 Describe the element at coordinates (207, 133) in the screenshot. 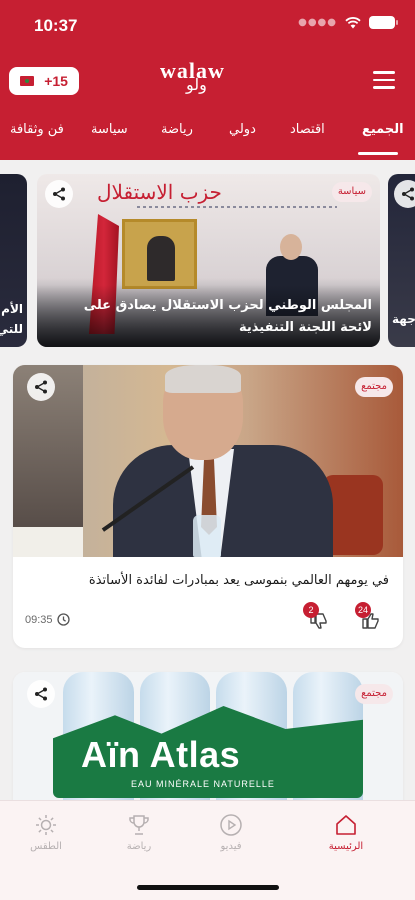

I see `category-tabs: الجميع اقتصاد دولي رياضة سياسة فن وثقافة` at that location.